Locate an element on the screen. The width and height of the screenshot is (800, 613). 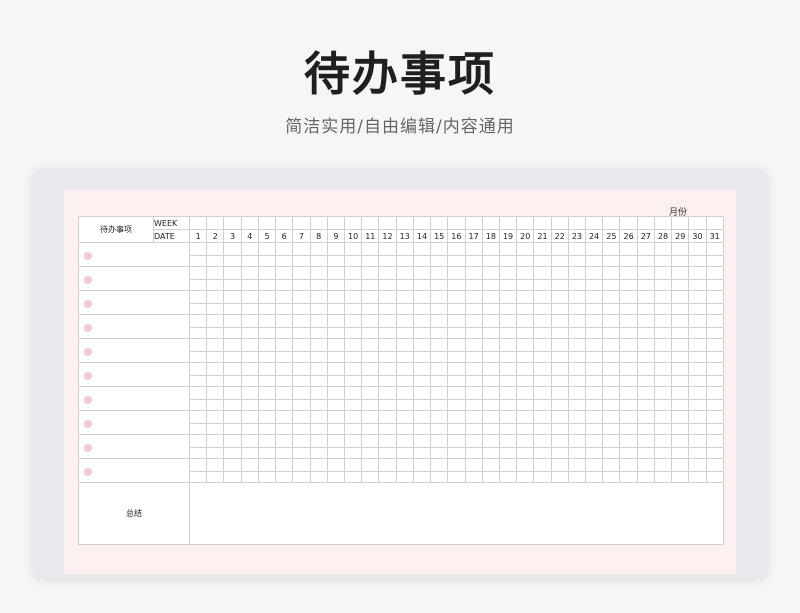
task-name-cell is located at coordinates (134, 470).